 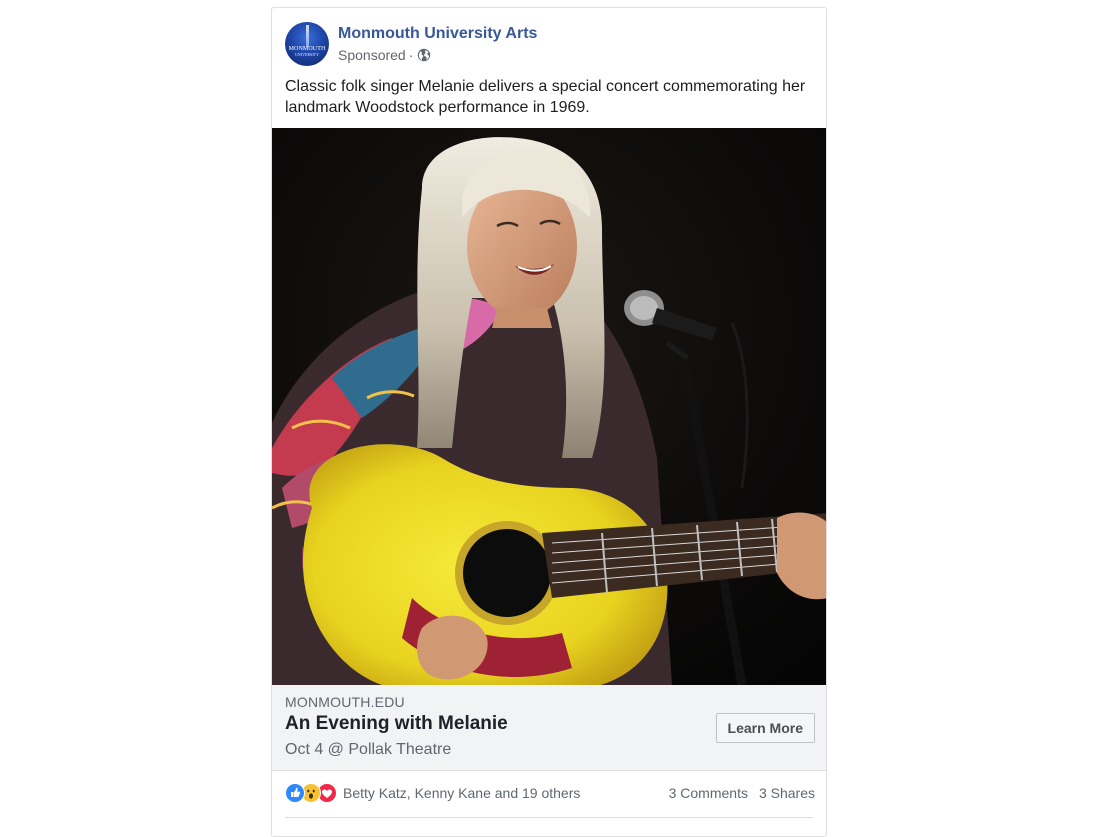 I want to click on link-description: Oct 4 @ Pollak Theatre, so click(x=368, y=749).